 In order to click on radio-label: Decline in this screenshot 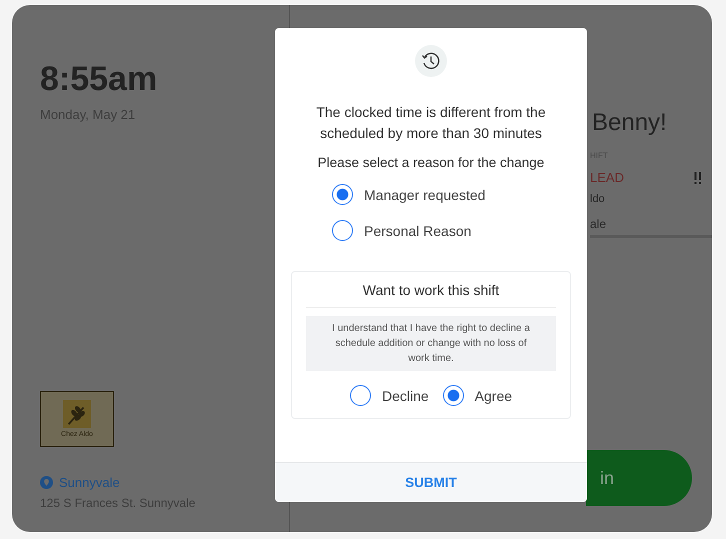, I will do `click(405, 396)`.